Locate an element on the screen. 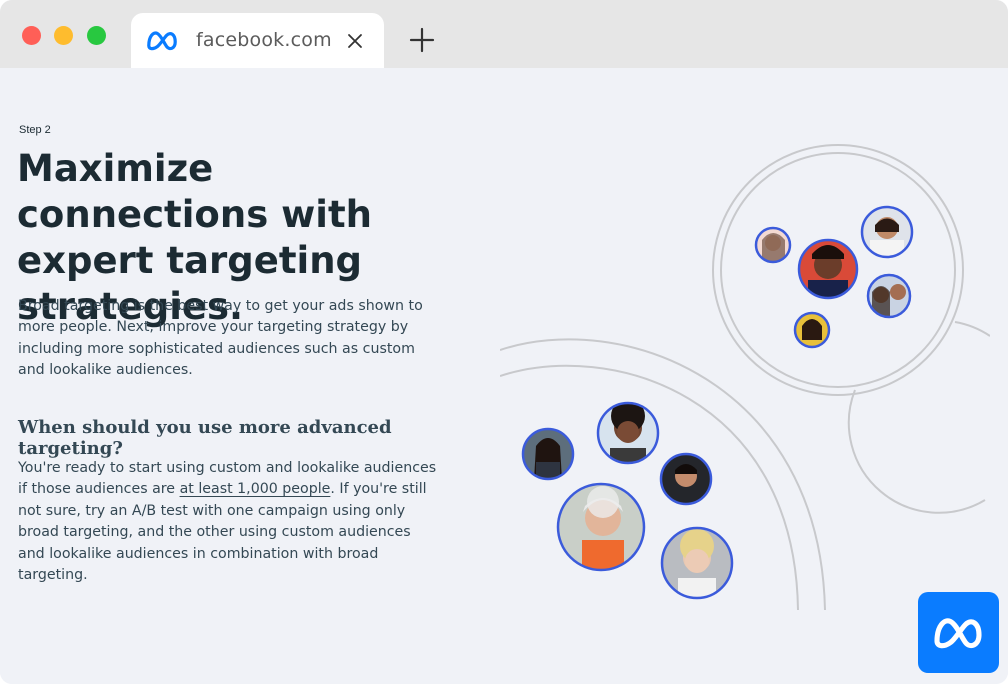  browser-tab: facebook.com is located at coordinates (257, 41).